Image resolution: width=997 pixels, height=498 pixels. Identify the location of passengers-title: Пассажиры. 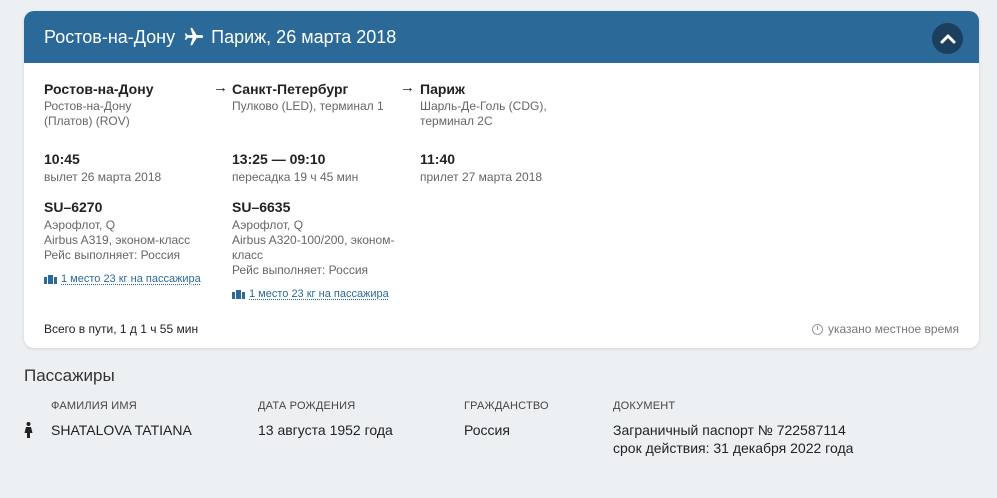
(69, 375).